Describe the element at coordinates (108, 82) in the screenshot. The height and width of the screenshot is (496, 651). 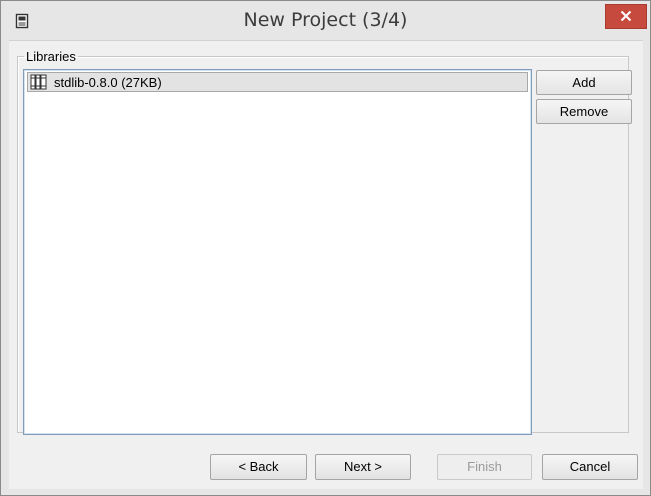
I see `library-item-label: stdlib-0.8.0 (27KB)` at that location.